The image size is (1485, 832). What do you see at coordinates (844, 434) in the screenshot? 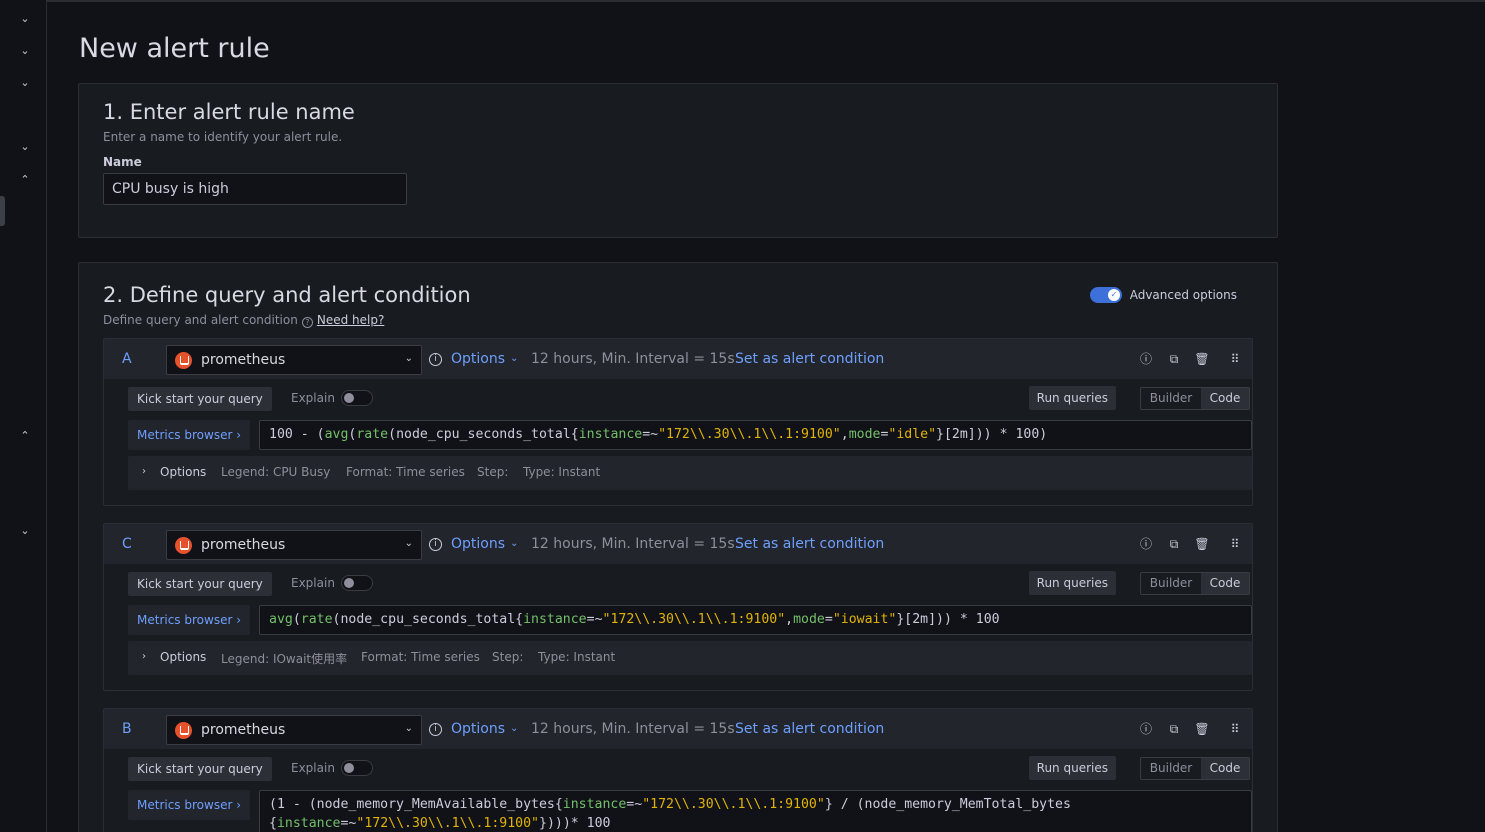
I see `code-token: ,` at bounding box center [844, 434].